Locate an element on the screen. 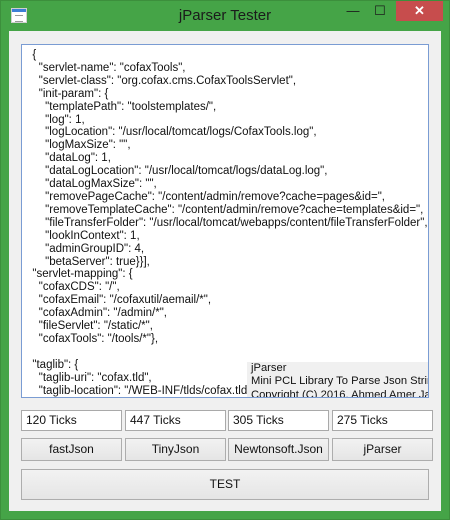  ticks-newtonsoft: 305 Ticks is located at coordinates (278, 420).